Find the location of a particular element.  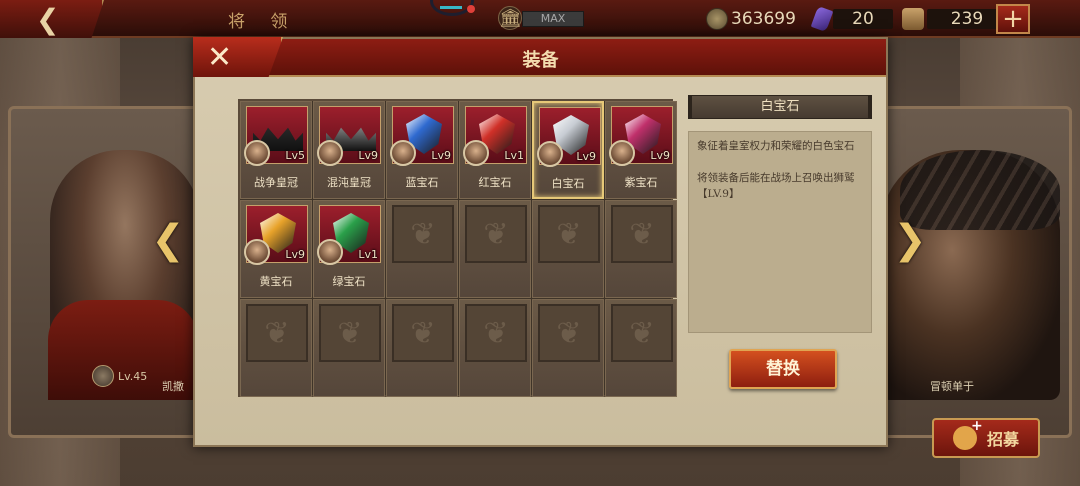

add-resource-button: + is located at coordinates (1013, 19).